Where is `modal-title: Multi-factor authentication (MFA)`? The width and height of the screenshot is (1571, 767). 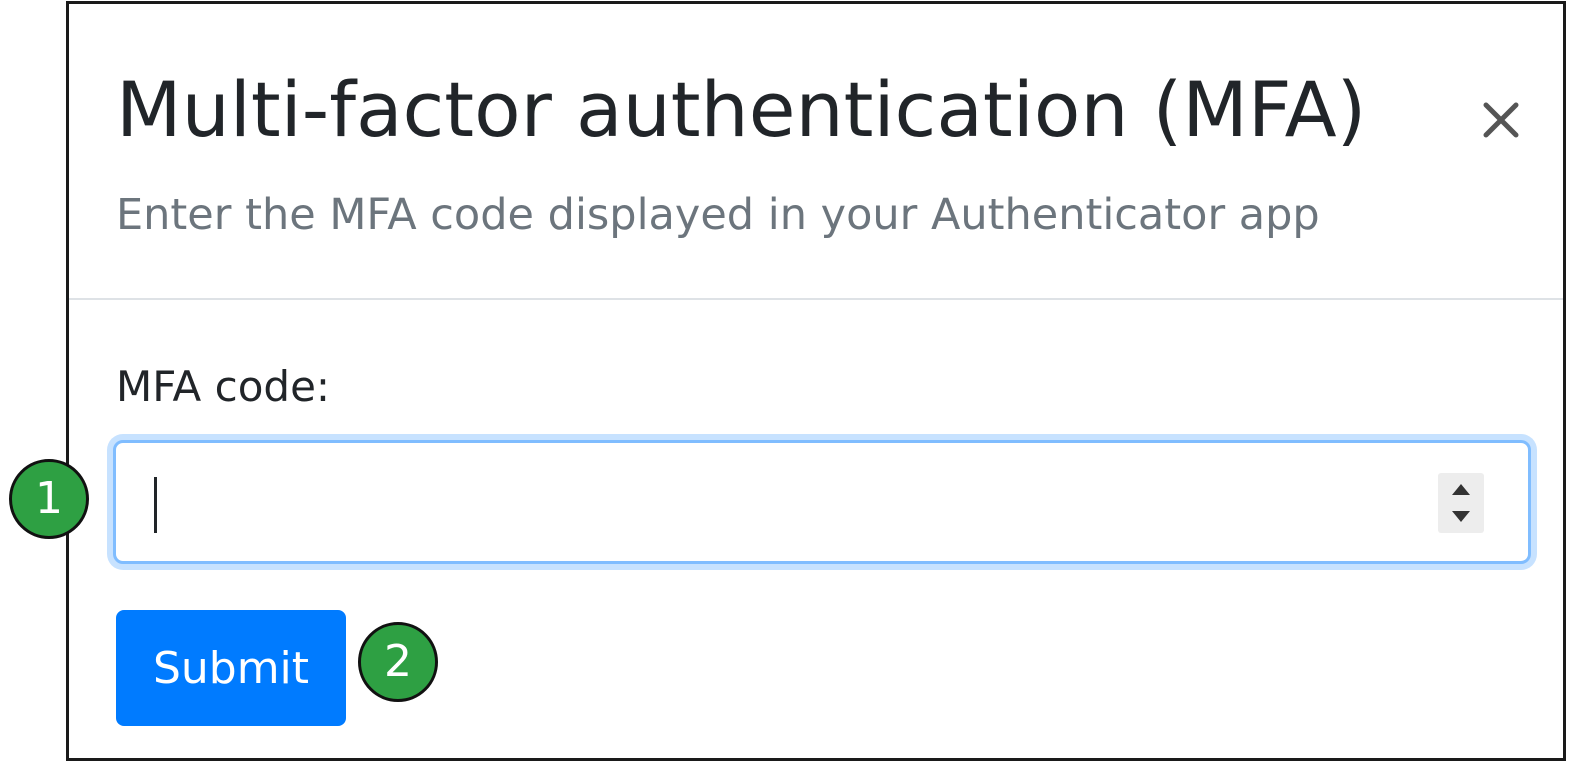
modal-title: Multi-factor authentication (MFA) is located at coordinates (741, 109).